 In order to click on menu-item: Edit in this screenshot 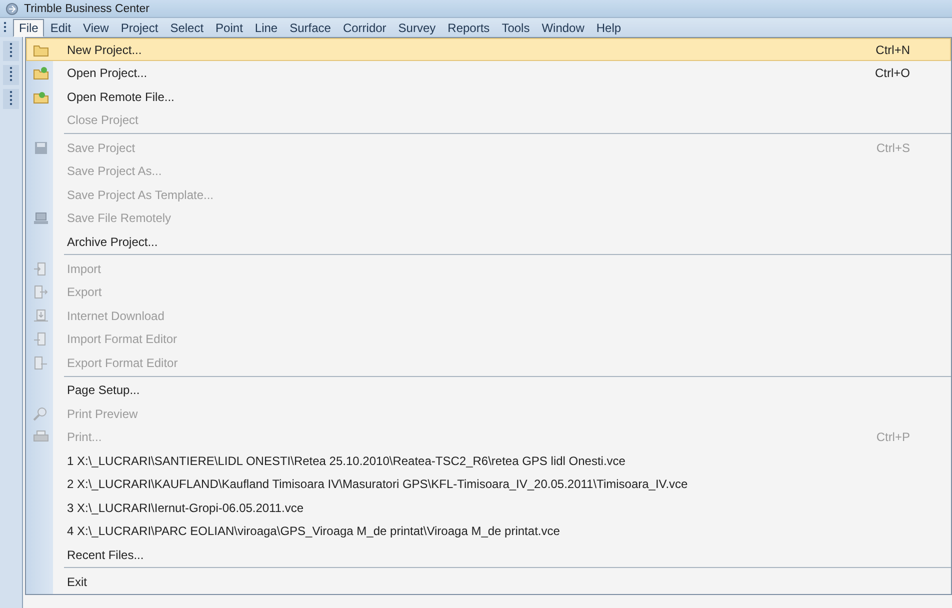, I will do `click(61, 27)`.